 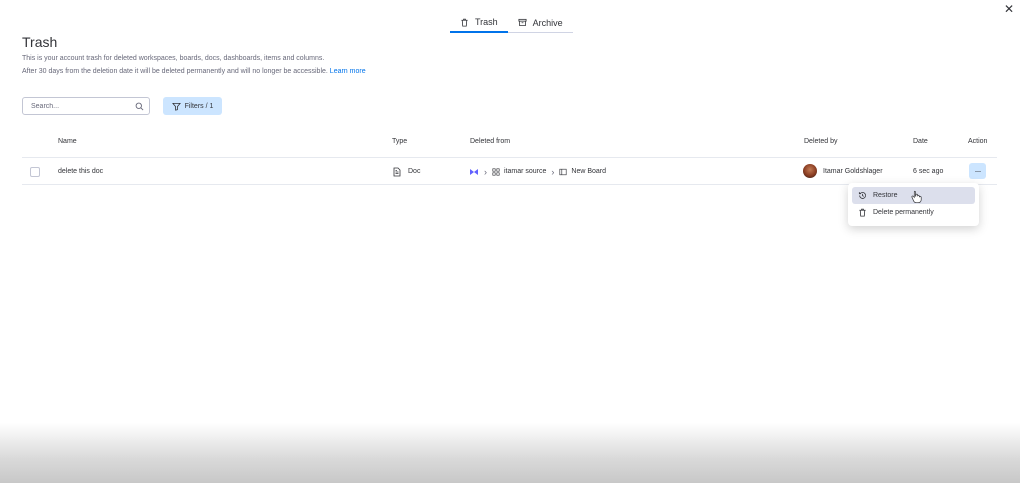 I want to click on row-deleted-from: › itamar source › New Board, so click(x=537, y=171).